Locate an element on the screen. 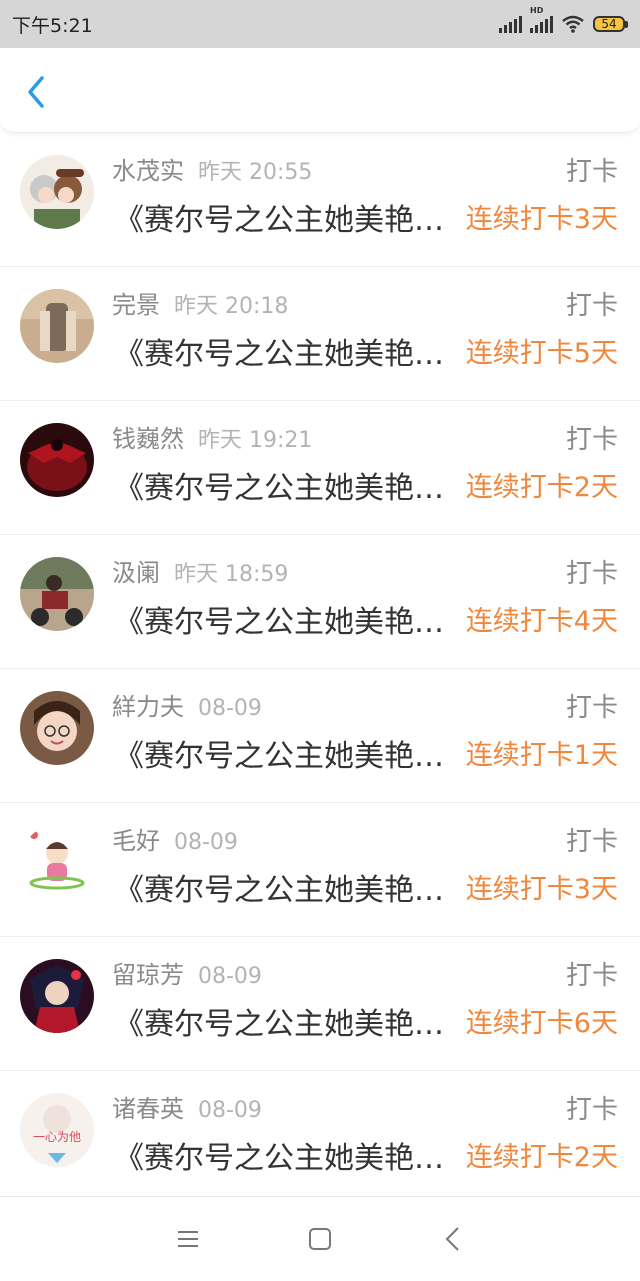 Image resolution: width=640 pixels, height=1281 pixels. status-bar: 下午5:21 HD 54 is located at coordinates (320, 24).